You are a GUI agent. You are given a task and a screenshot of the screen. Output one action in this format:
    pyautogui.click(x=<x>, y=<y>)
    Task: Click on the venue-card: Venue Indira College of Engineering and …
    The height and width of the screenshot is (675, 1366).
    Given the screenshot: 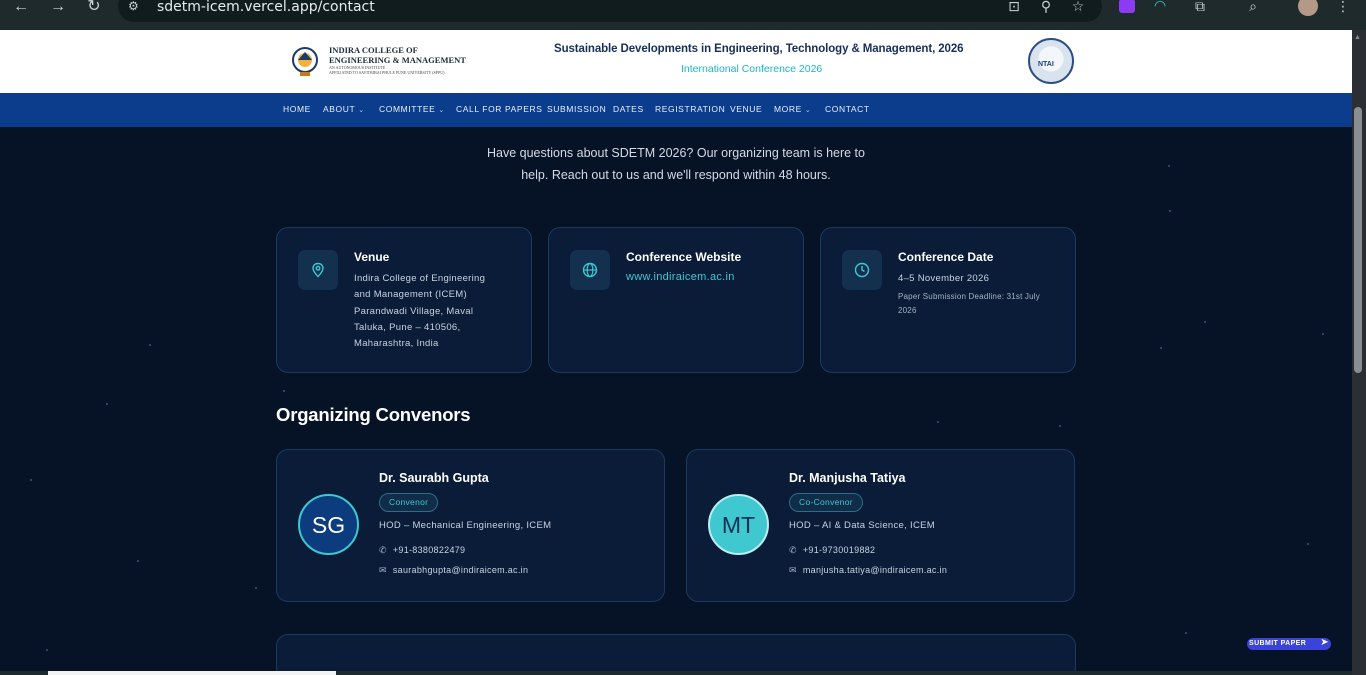 What is the action you would take?
    pyautogui.click(x=404, y=300)
    